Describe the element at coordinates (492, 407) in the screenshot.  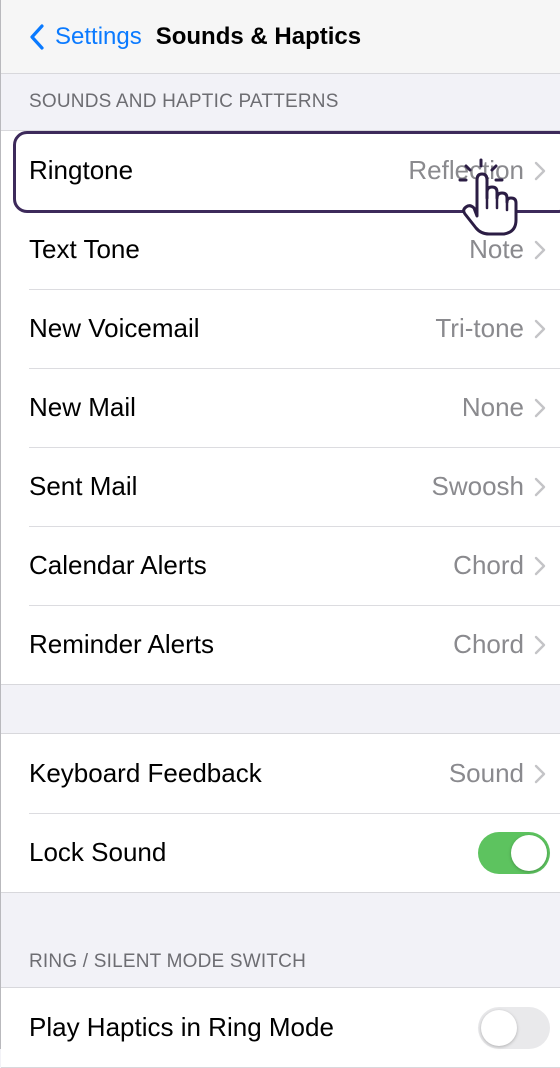
I see `row-value: None` at that location.